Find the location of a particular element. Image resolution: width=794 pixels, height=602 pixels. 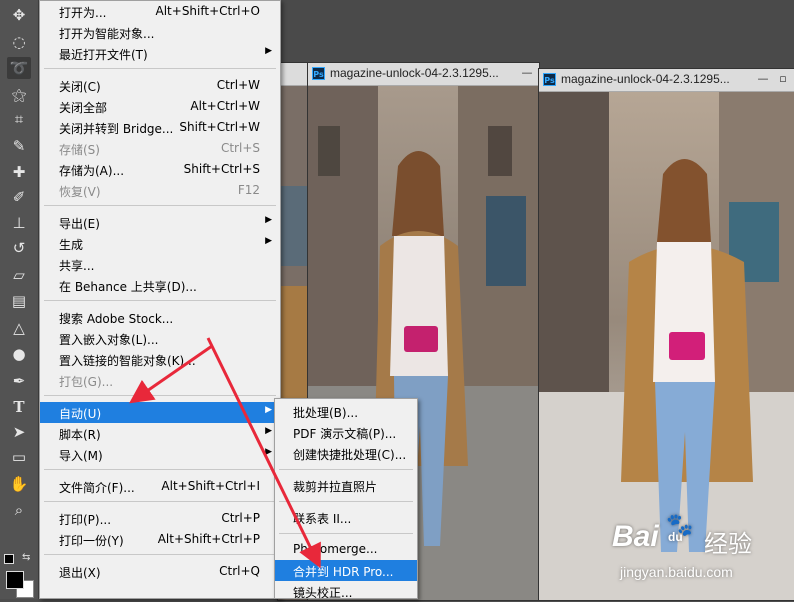

watermark-brand: Bai is located at coordinates (635, 536).